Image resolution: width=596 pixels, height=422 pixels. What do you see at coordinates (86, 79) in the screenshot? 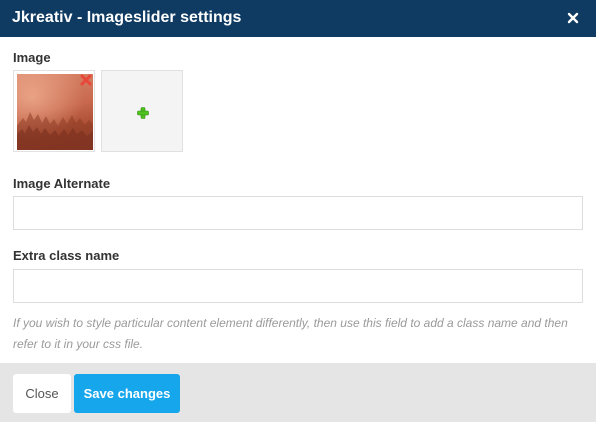
I see `remove-image-icon` at bounding box center [86, 79].